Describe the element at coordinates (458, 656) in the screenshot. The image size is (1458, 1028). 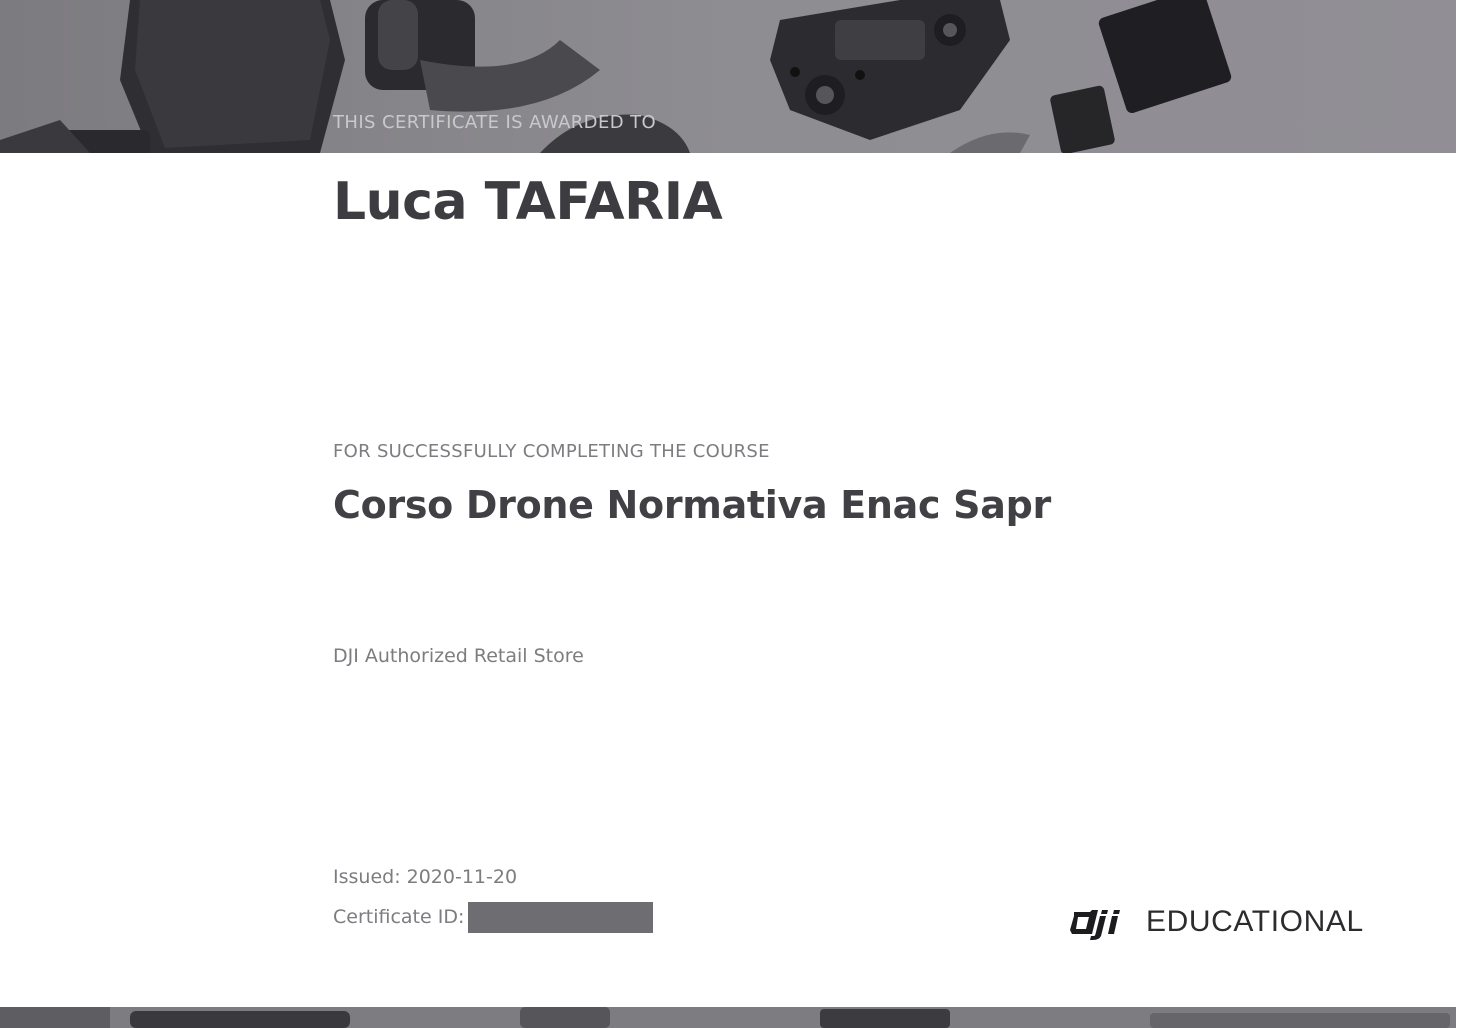
I see `issuer-name: DJI Authorized Retail Store` at that location.